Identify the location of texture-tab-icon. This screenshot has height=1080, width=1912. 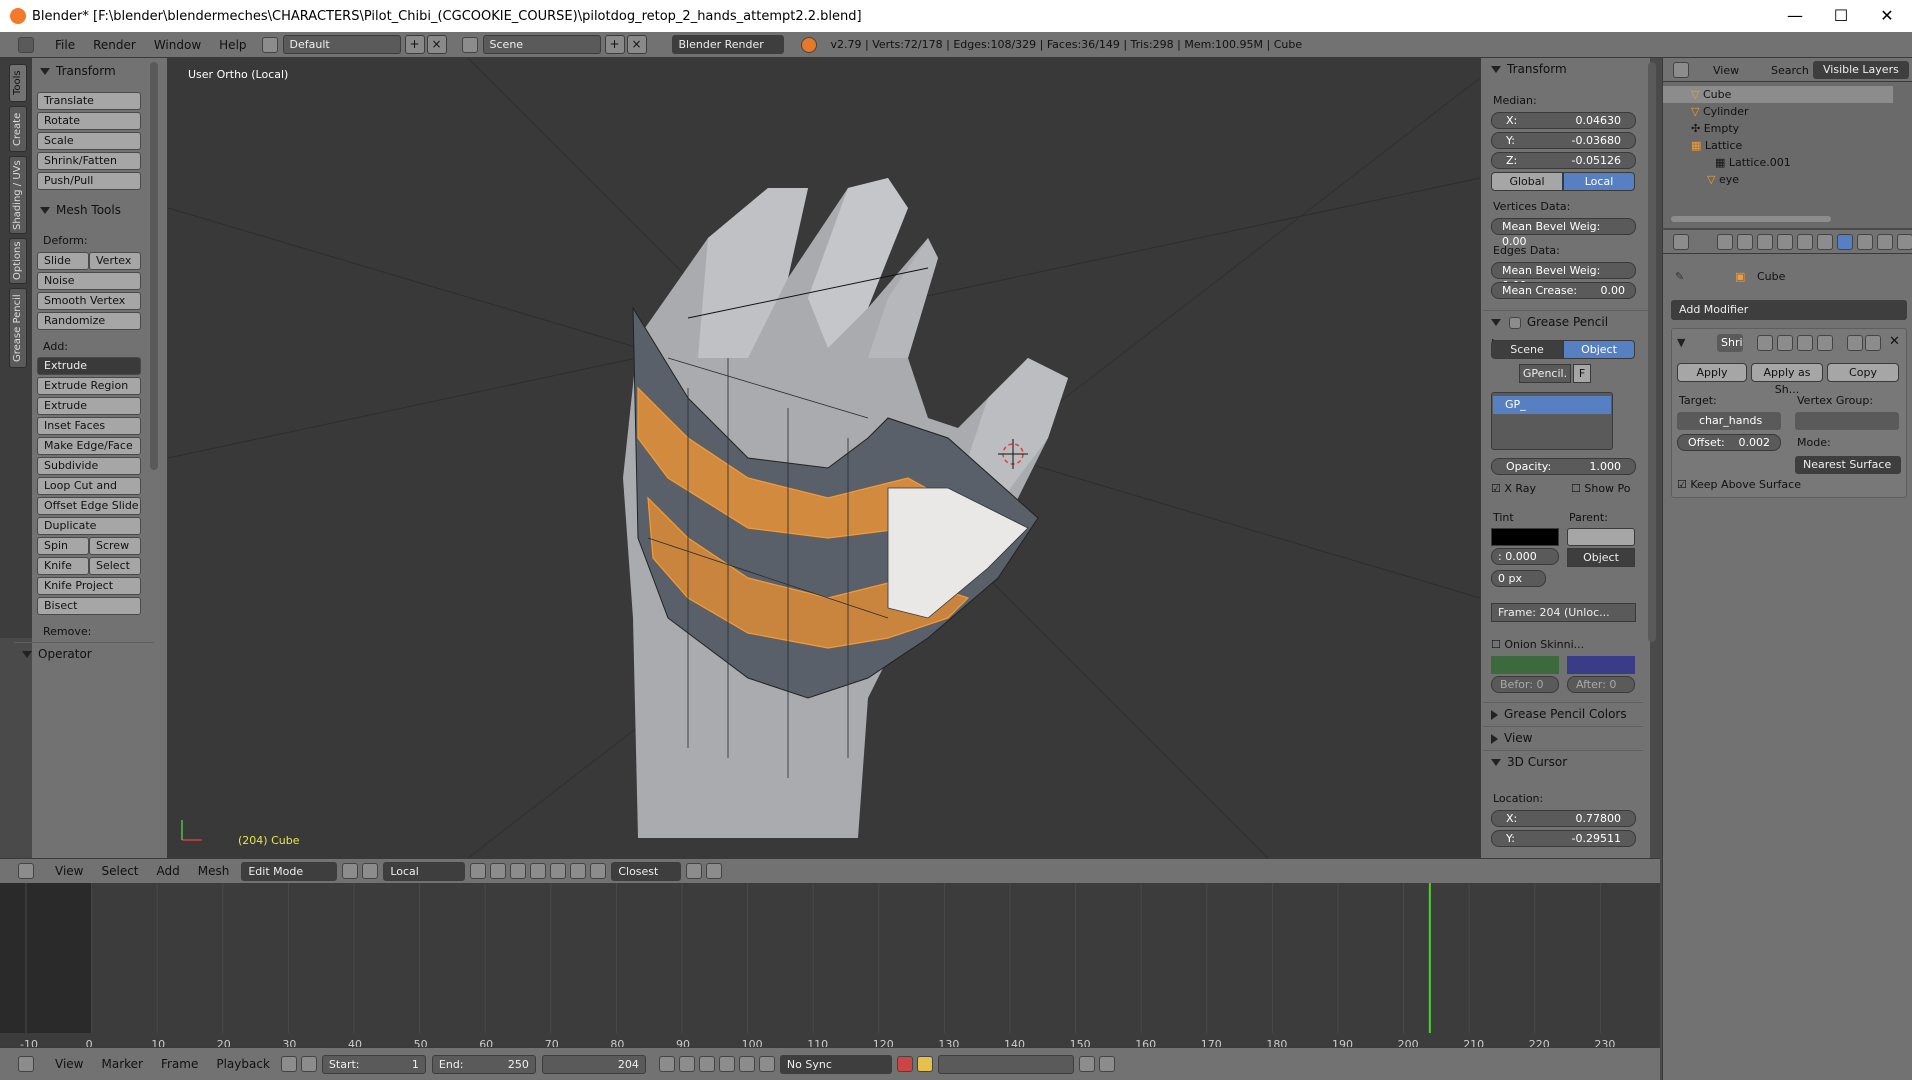
(1904, 242).